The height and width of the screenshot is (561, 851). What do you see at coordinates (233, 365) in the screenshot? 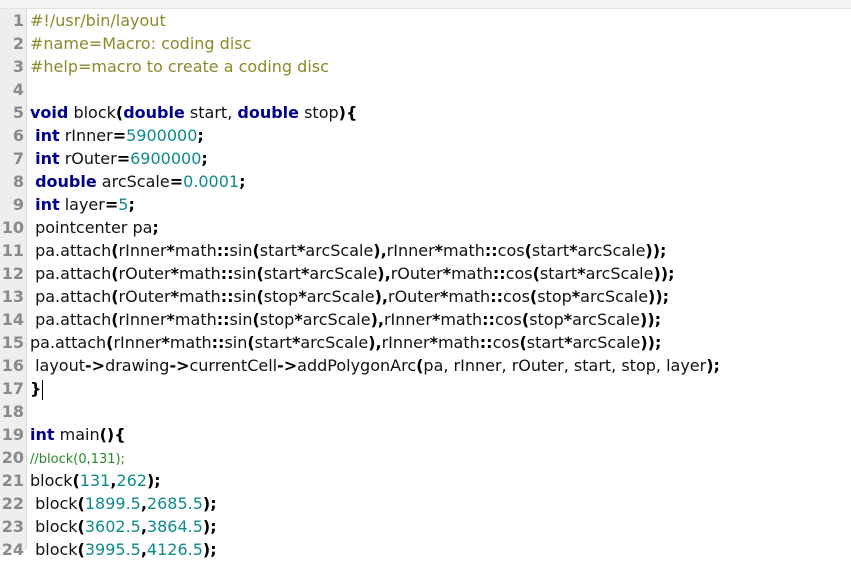
I see `code-token: currentCell` at bounding box center [233, 365].